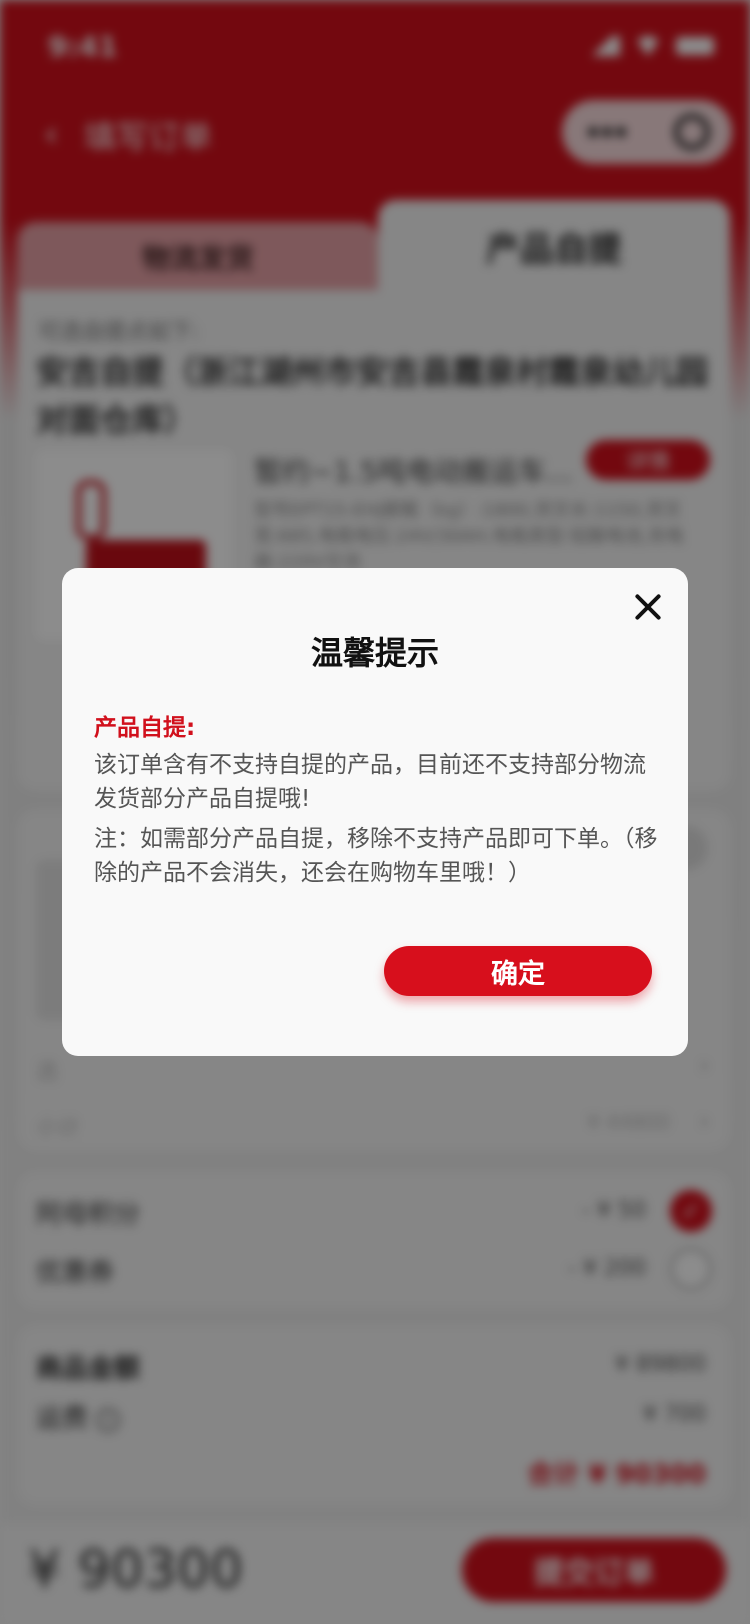  I want to click on close-icon, so click(648, 608).